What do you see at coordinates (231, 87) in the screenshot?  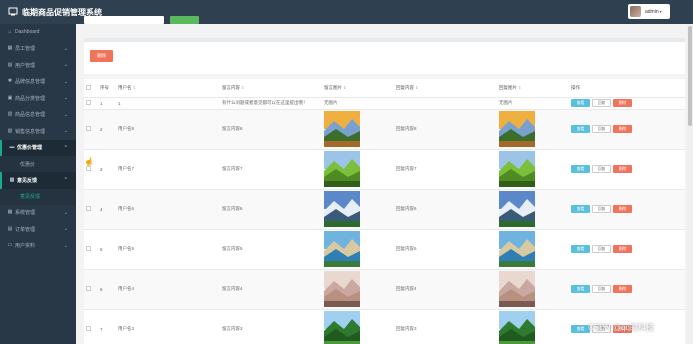 I see `column-header-label: 留言内容` at bounding box center [231, 87].